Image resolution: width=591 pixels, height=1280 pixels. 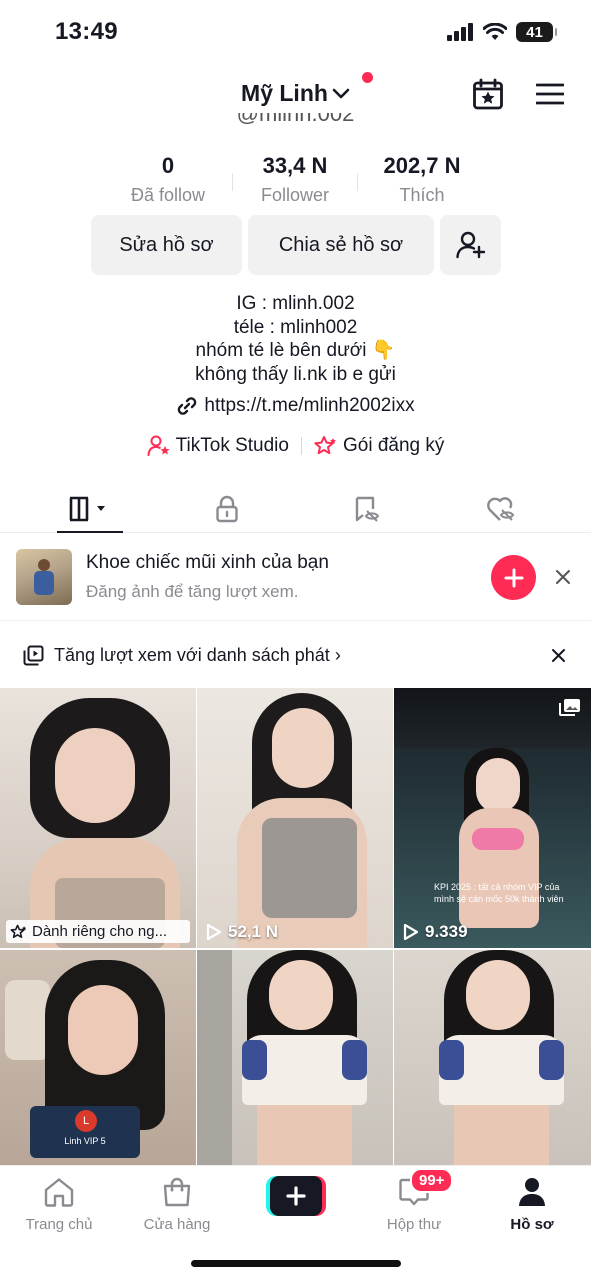 What do you see at coordinates (85, 1141) in the screenshot?
I see `chat-name: Linh VIP 5` at bounding box center [85, 1141].